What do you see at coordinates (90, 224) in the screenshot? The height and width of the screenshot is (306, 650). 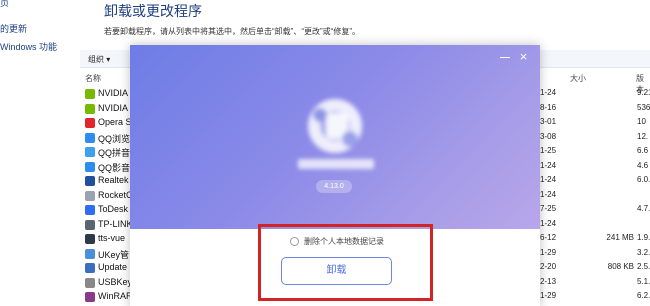 I see `tplink-icon` at bounding box center [90, 224].